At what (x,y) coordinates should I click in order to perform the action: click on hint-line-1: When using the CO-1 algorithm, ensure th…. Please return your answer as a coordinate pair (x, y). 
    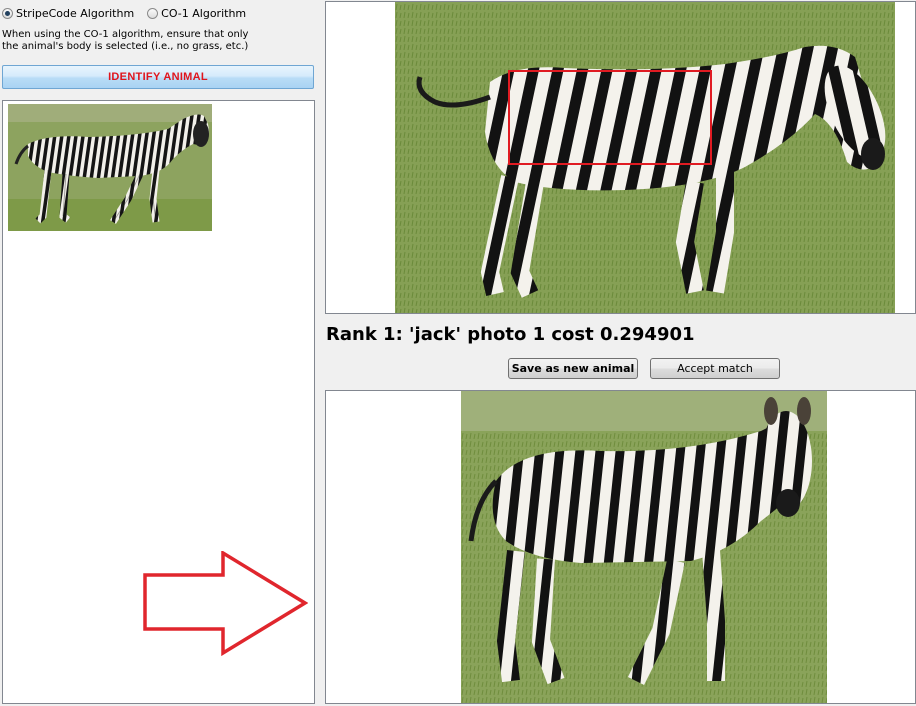
    Looking at the image, I should click on (125, 34).